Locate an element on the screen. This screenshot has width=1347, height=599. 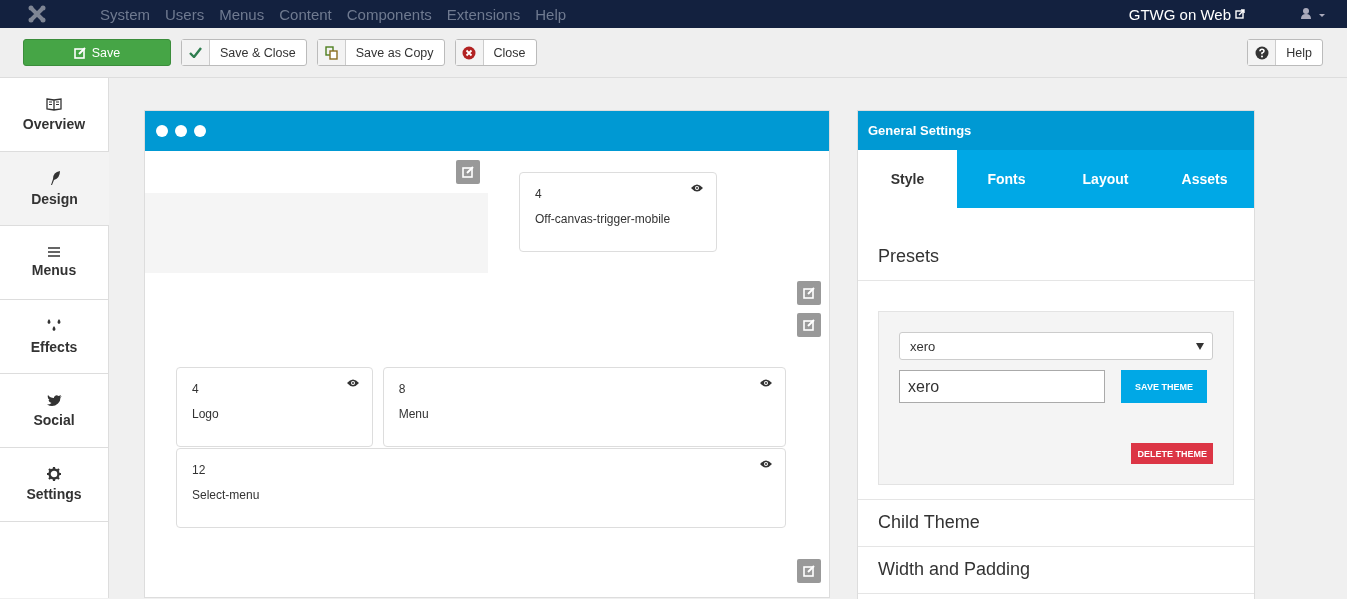
nav-menu-item: Users is located at coordinates (185, 14).